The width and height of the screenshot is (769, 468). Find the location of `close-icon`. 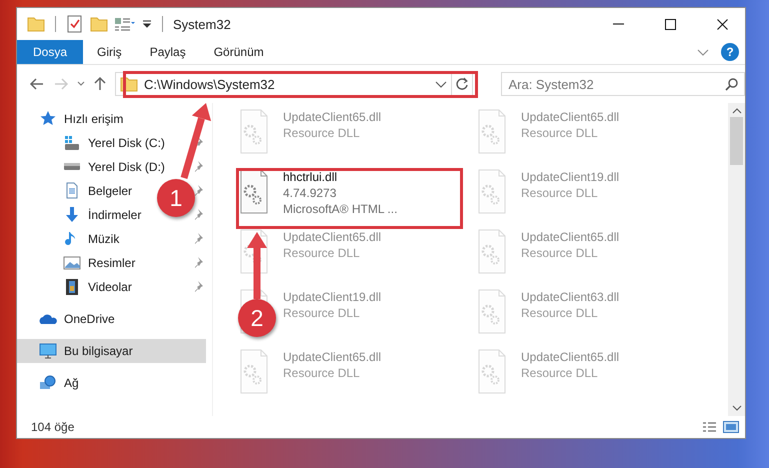

close-icon is located at coordinates (722, 24).